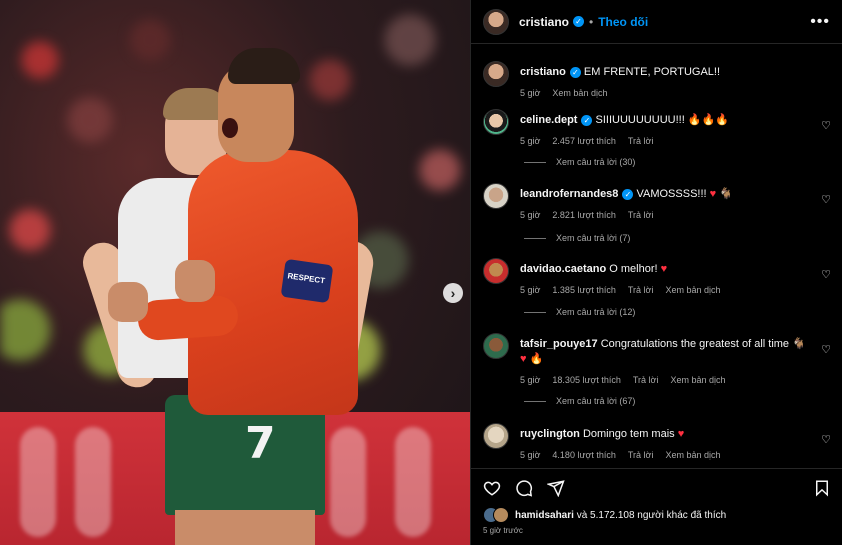 The image size is (842, 545). I want to click on player-legs, so click(245, 527).